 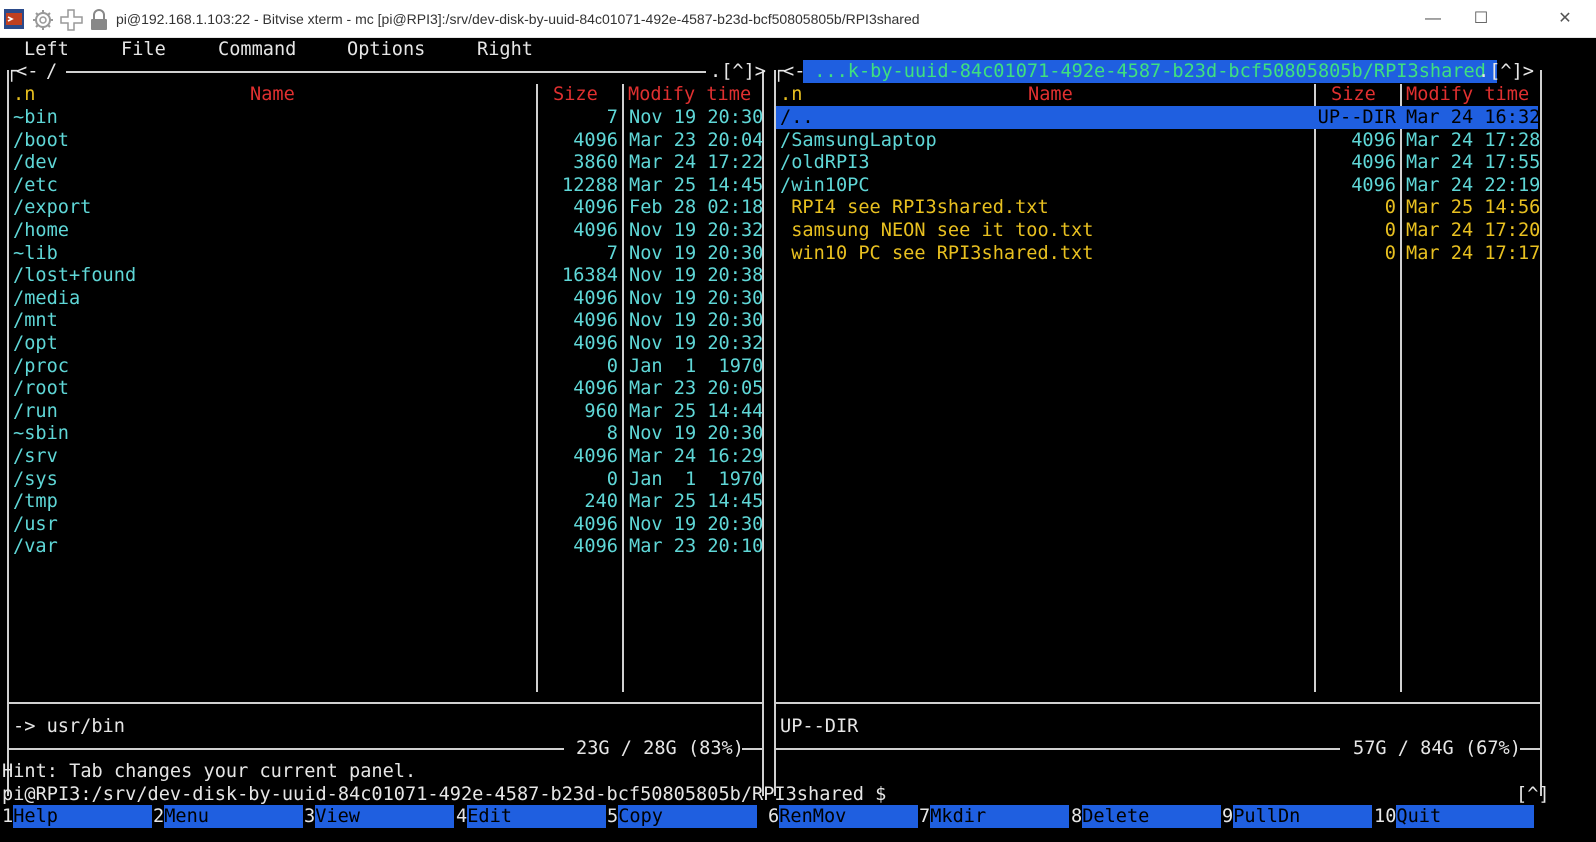 What do you see at coordinates (72, 21) in the screenshot?
I see `new-window-plus-icon` at bounding box center [72, 21].